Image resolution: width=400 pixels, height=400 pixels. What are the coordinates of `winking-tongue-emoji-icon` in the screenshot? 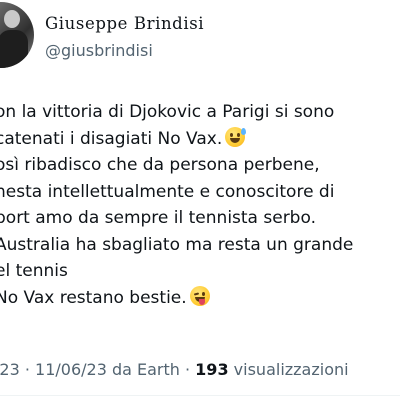 It's located at (199, 295).